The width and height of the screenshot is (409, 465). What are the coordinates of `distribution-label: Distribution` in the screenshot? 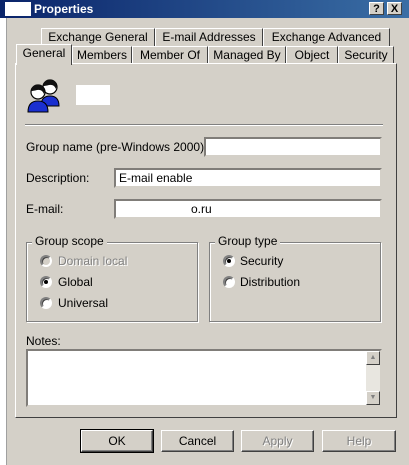 It's located at (270, 282).